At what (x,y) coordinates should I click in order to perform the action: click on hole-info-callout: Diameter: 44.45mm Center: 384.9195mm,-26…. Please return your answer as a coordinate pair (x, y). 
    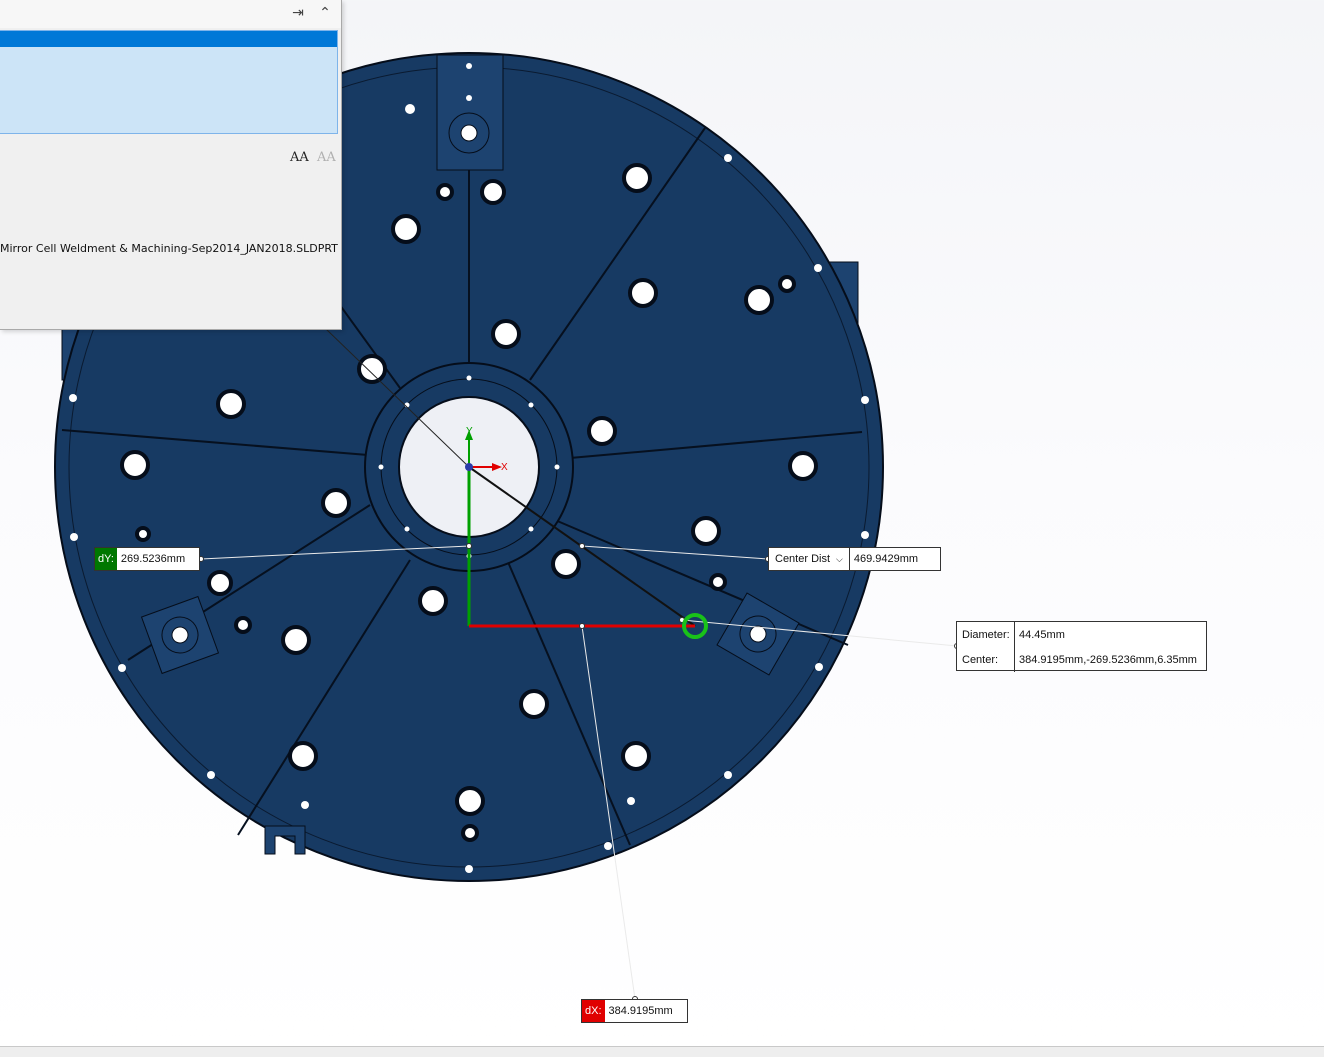
    Looking at the image, I should click on (1081, 646).